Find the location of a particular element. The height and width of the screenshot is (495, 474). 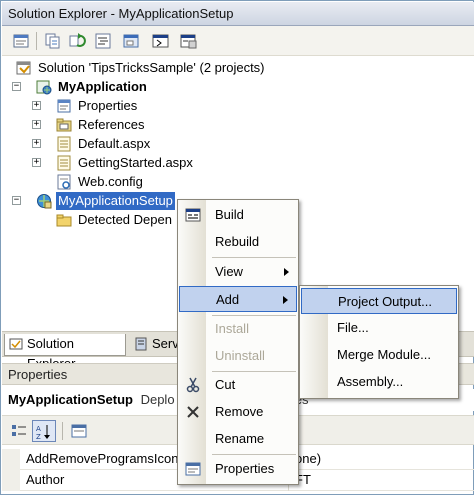

tree-node-gettingstarted-aspx: + GettingStarted.aspx is located at coordinates (152, 163).